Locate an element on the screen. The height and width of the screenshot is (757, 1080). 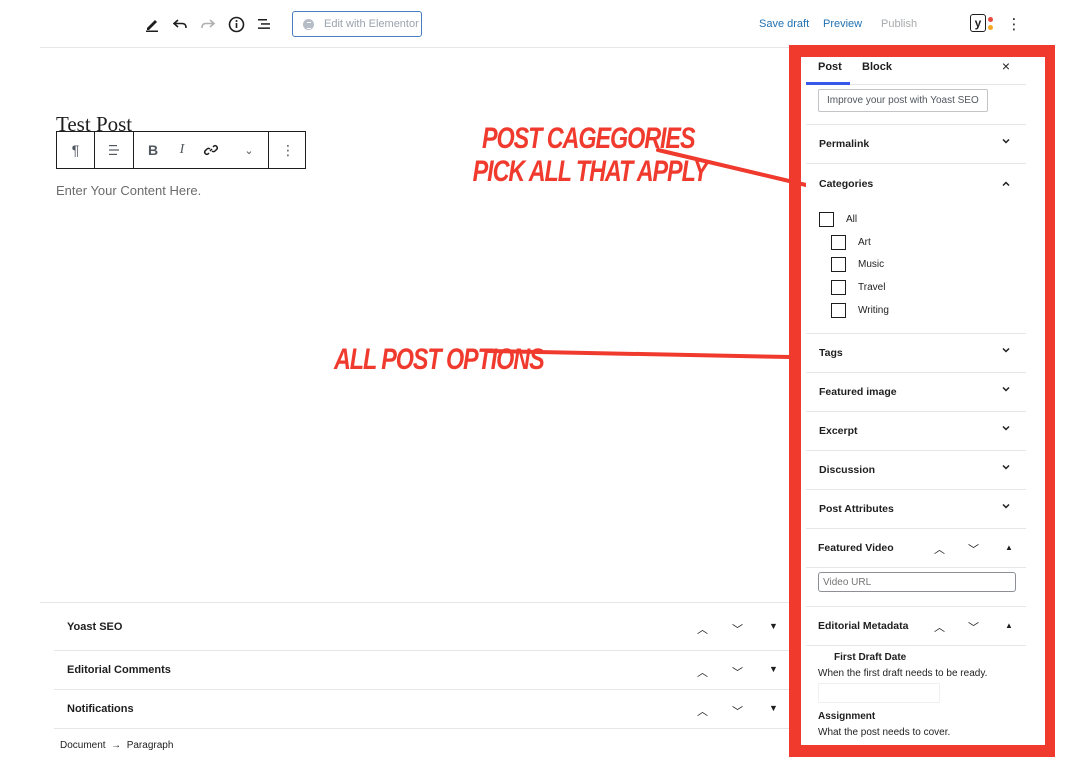
meta-box-yoast: Yoast SEO ︿ ﹀ ▼ is located at coordinates (422, 627).